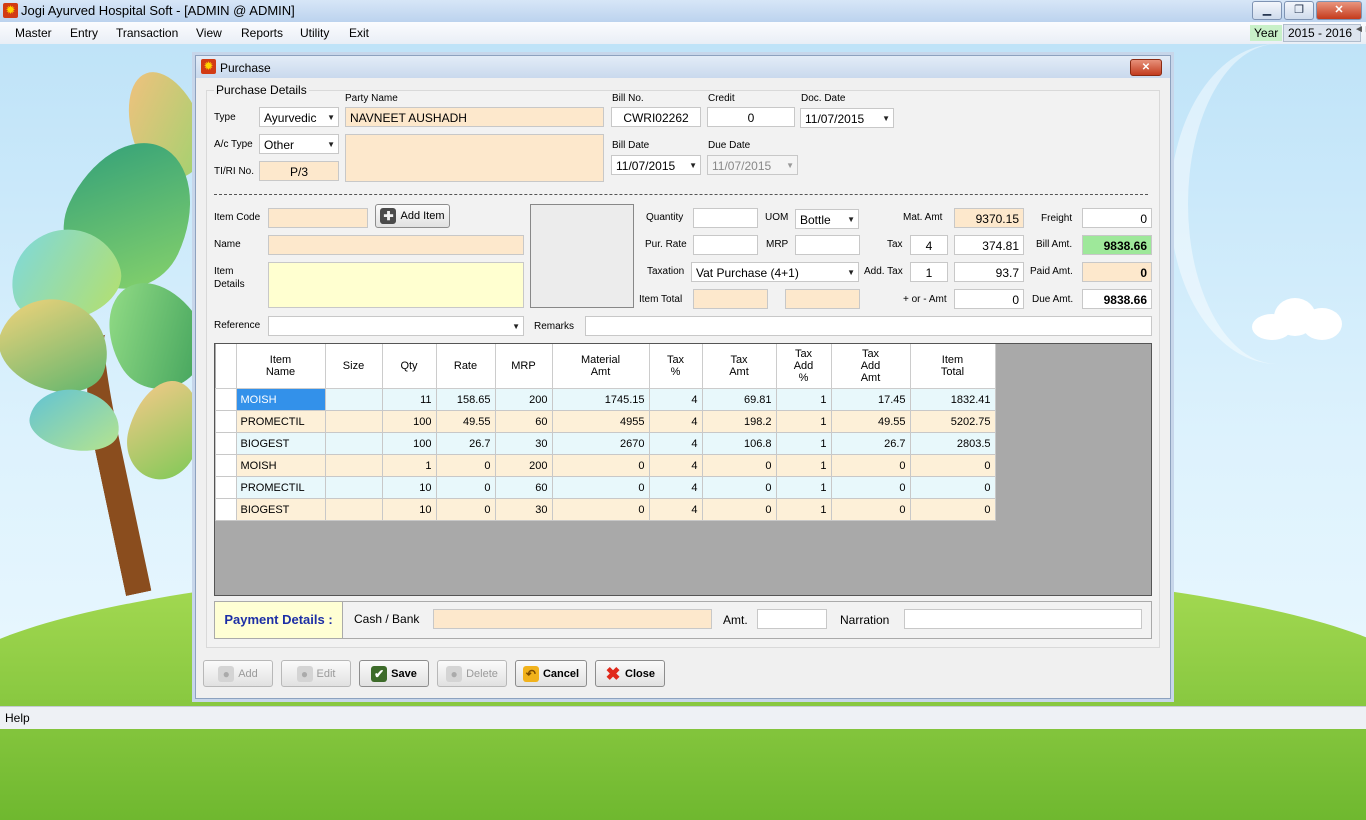 Image resolution: width=1366 pixels, height=820 pixels. What do you see at coordinates (989, 272) in the screenshot?
I see `add-tax-amt-field: 93.7` at bounding box center [989, 272].